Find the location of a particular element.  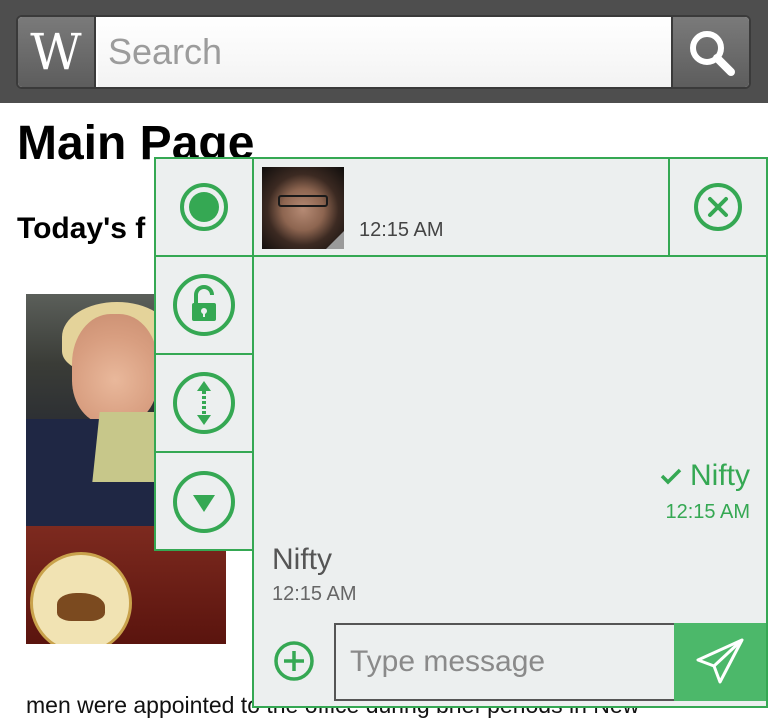

chat-header: 12:15 AM is located at coordinates (461, 207).